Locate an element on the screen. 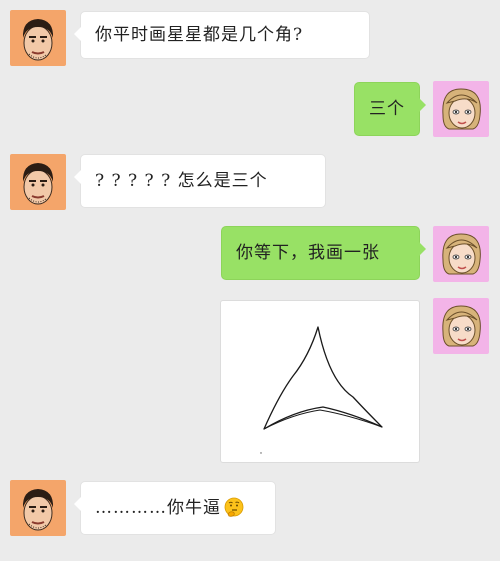 The width and height of the screenshot is (500, 561). message-bubble-incoming: 你平时画星星都是几个角? is located at coordinates (222, 35).